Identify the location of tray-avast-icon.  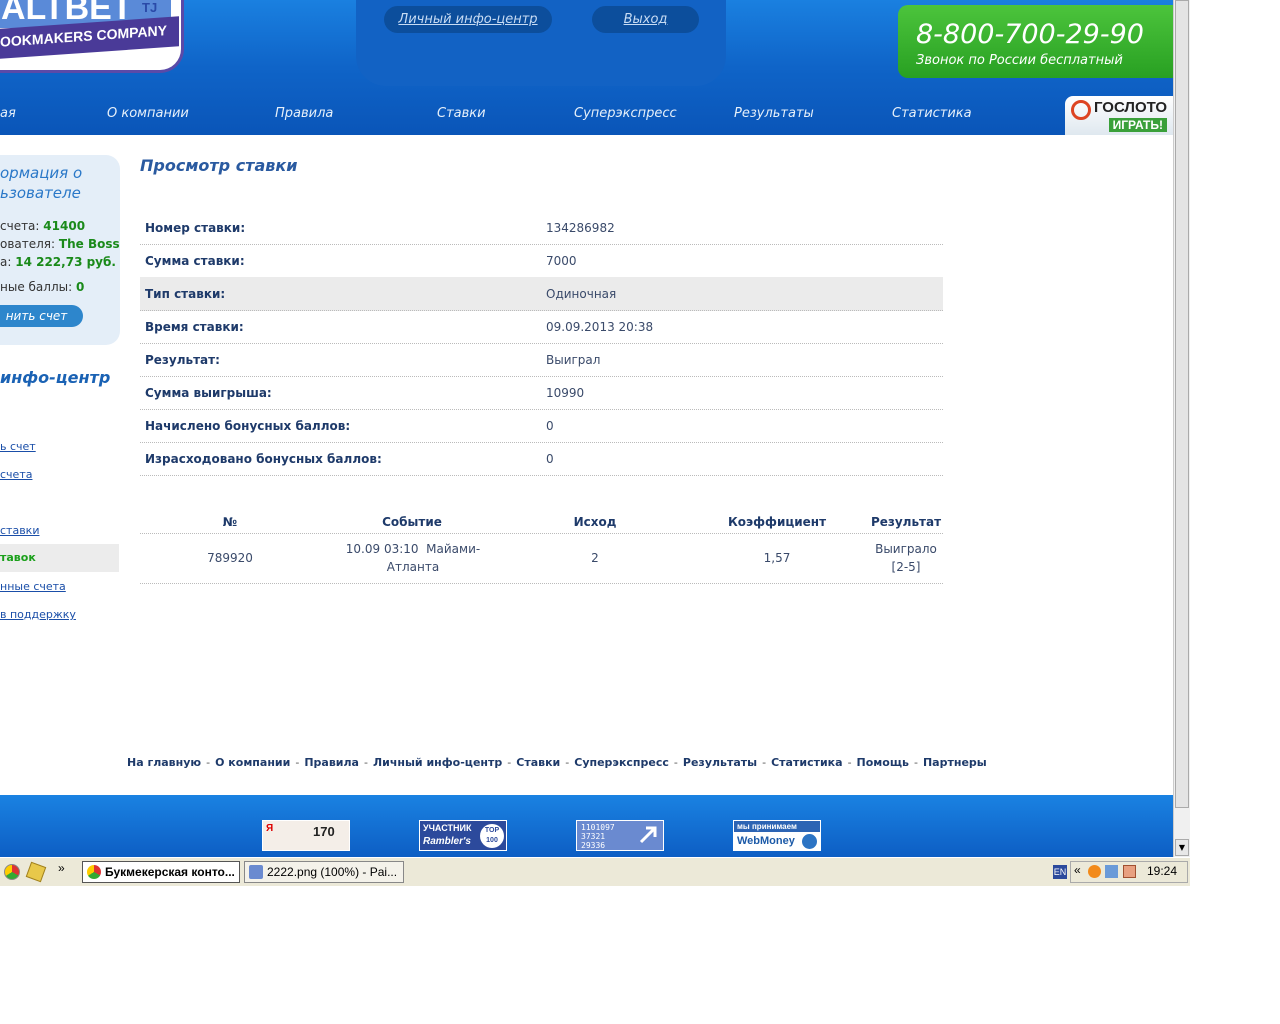
(1094, 871).